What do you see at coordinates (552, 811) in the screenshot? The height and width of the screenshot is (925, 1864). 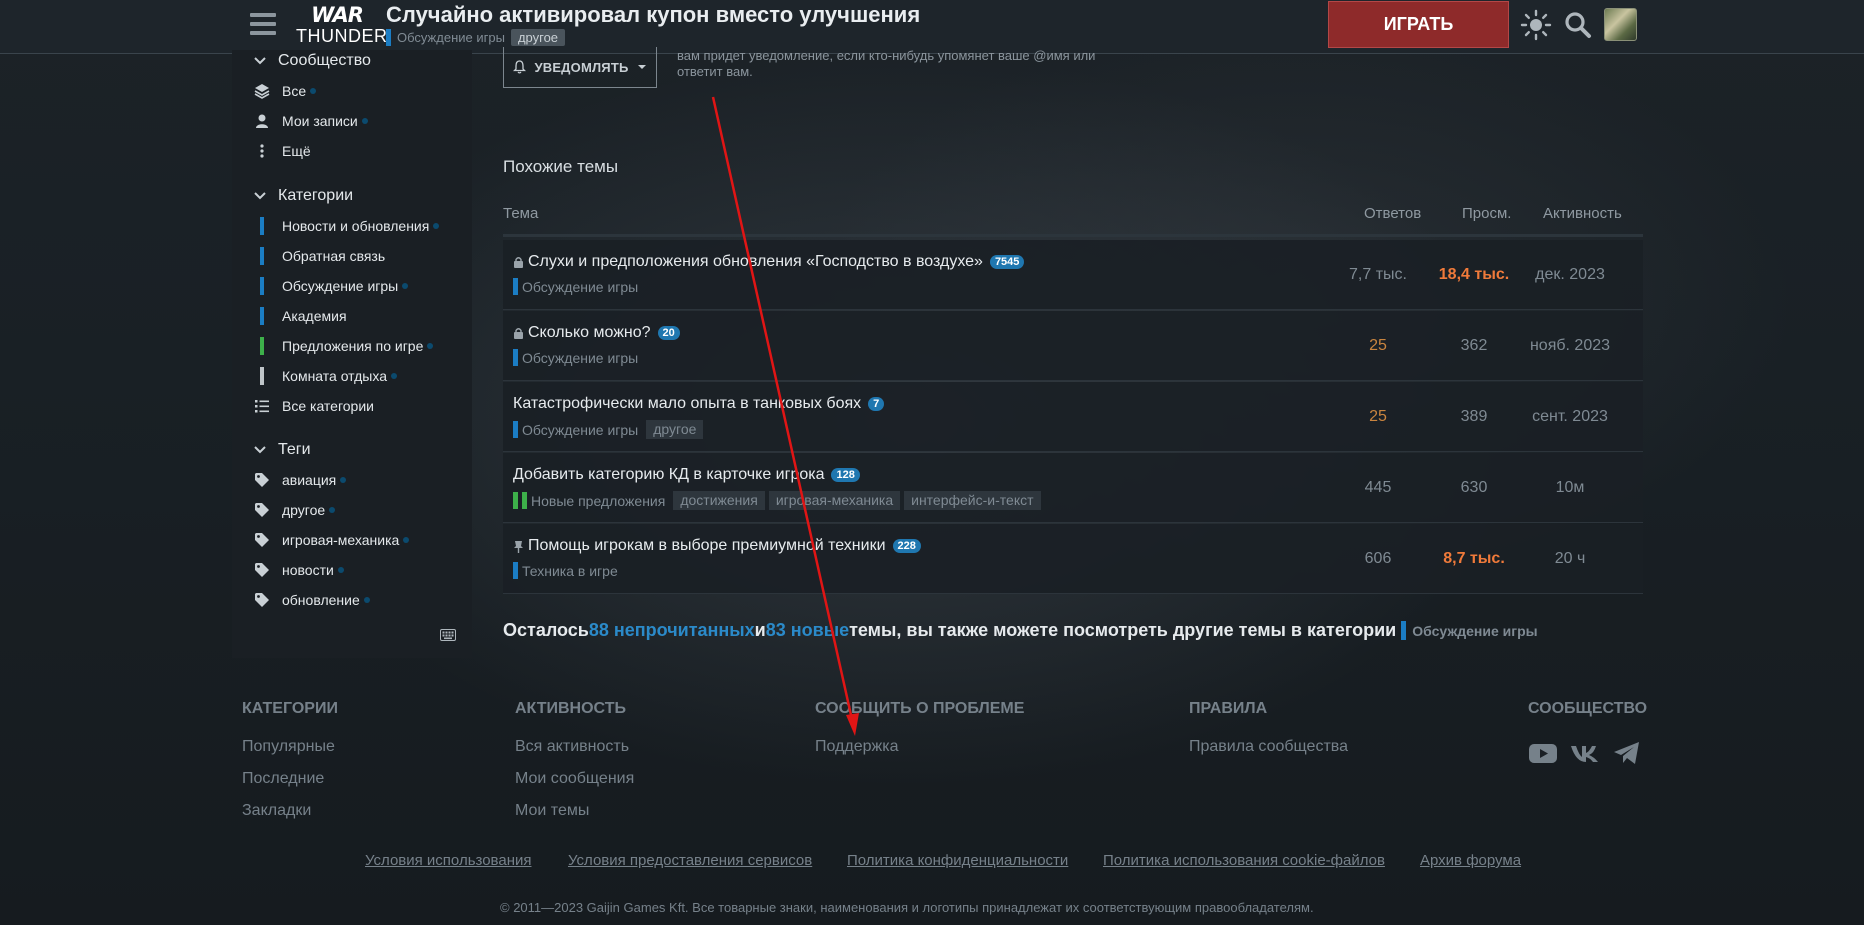 I see `footer-link-my-topics: Мои темы` at bounding box center [552, 811].